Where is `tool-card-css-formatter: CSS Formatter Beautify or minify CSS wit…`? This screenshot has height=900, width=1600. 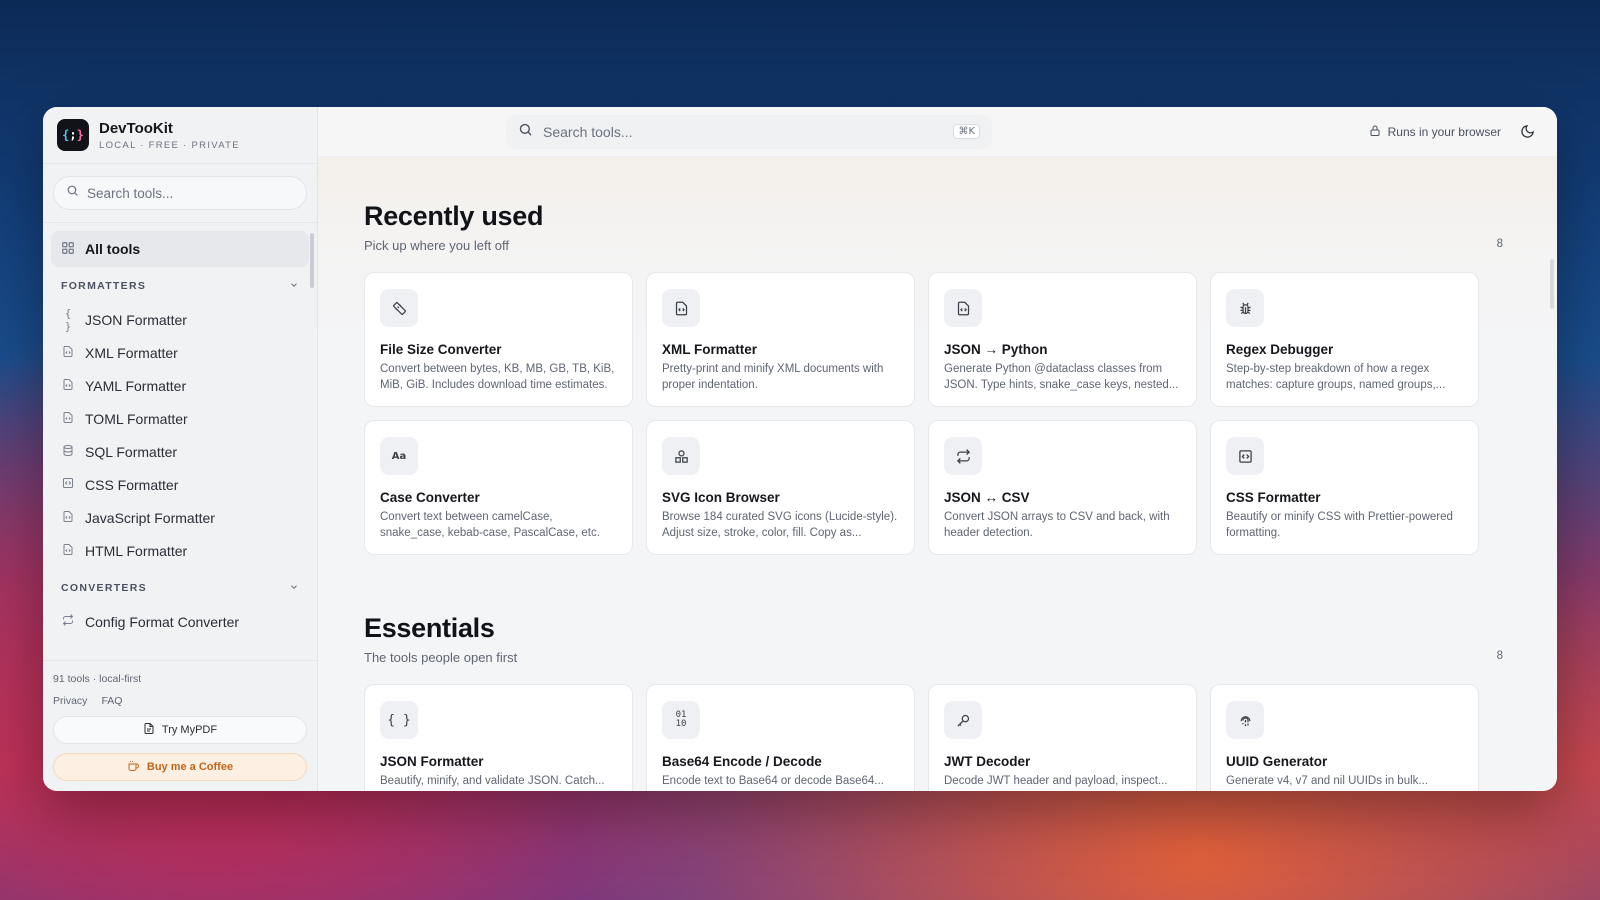 tool-card-css-formatter: CSS Formatter Beautify or minify CSS wit… is located at coordinates (1344, 487).